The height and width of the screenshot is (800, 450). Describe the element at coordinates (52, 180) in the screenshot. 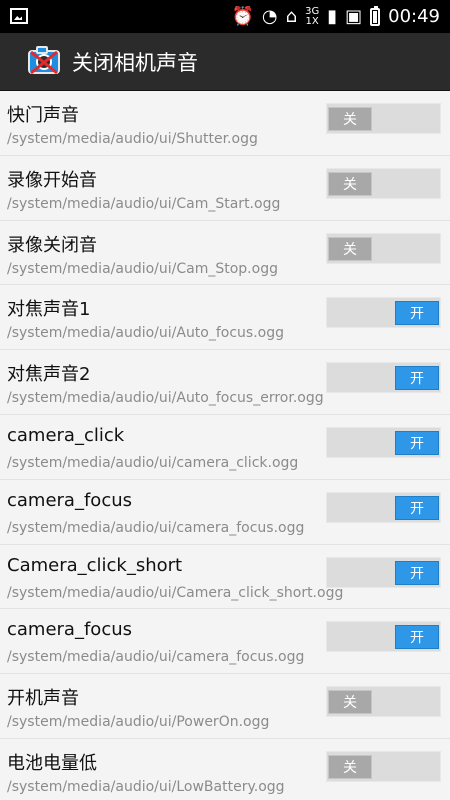

I see `item-title: 录像开始音` at that location.